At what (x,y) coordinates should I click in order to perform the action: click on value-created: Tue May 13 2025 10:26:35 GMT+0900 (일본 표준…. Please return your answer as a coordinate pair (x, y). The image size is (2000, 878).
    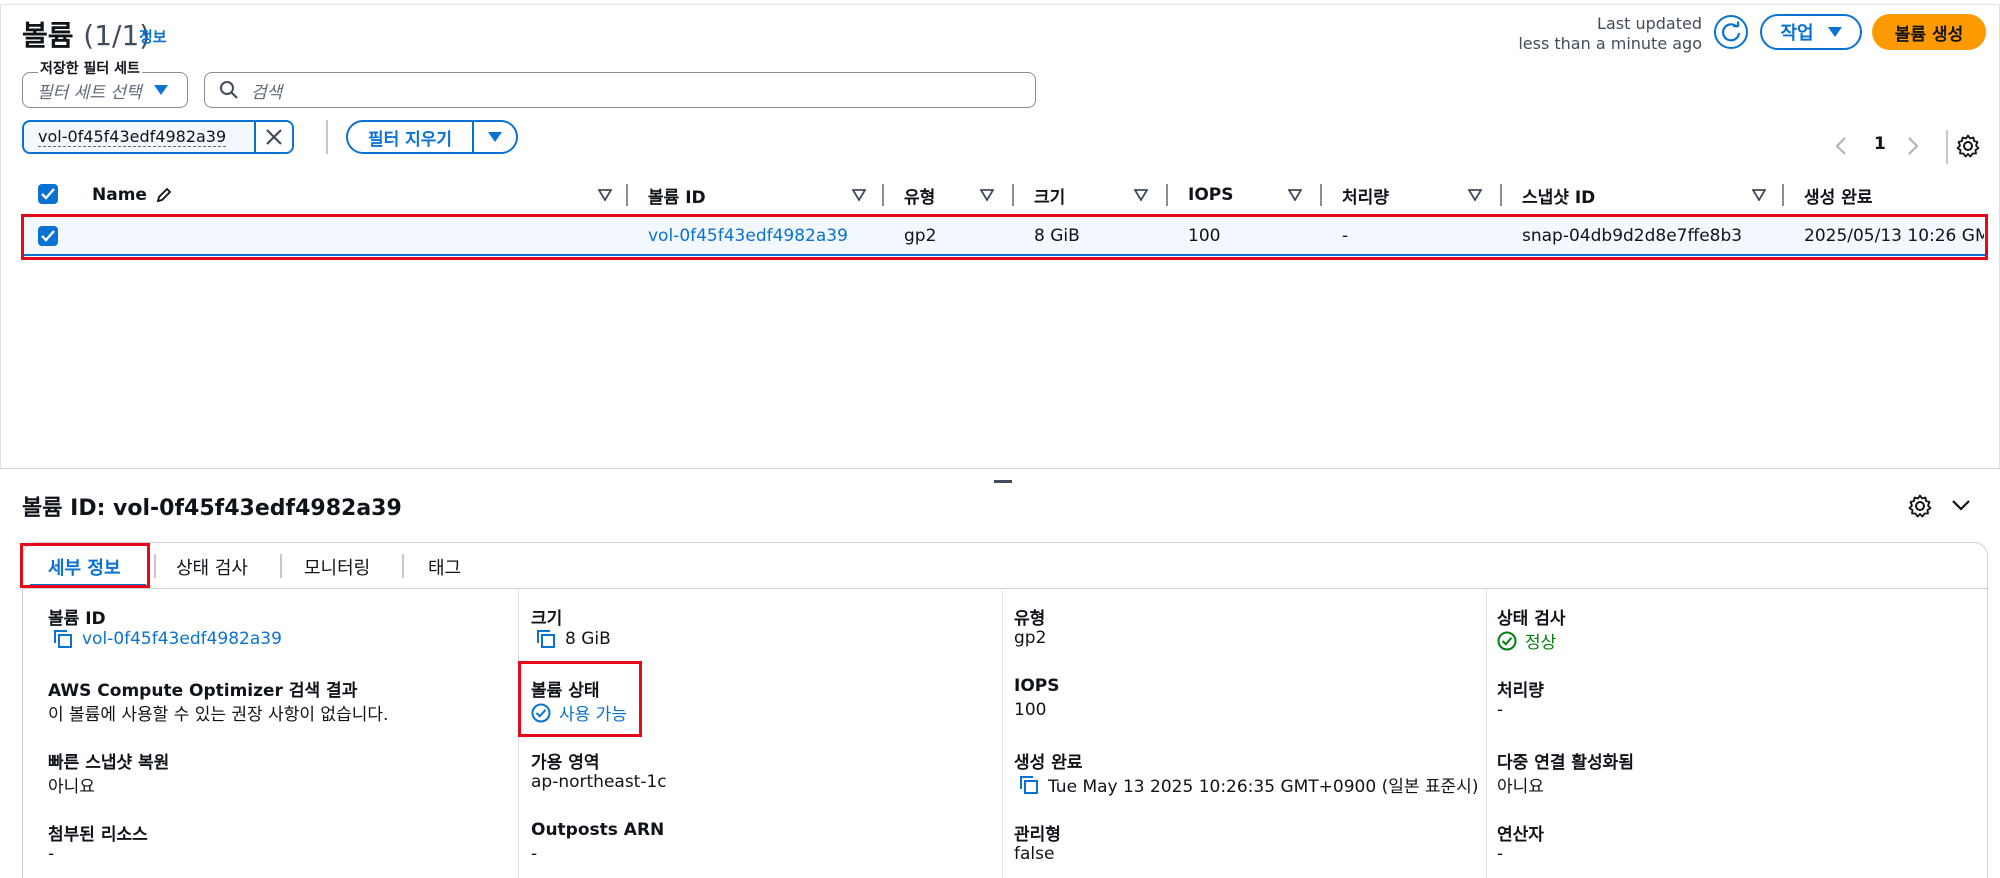
    Looking at the image, I should click on (1248, 784).